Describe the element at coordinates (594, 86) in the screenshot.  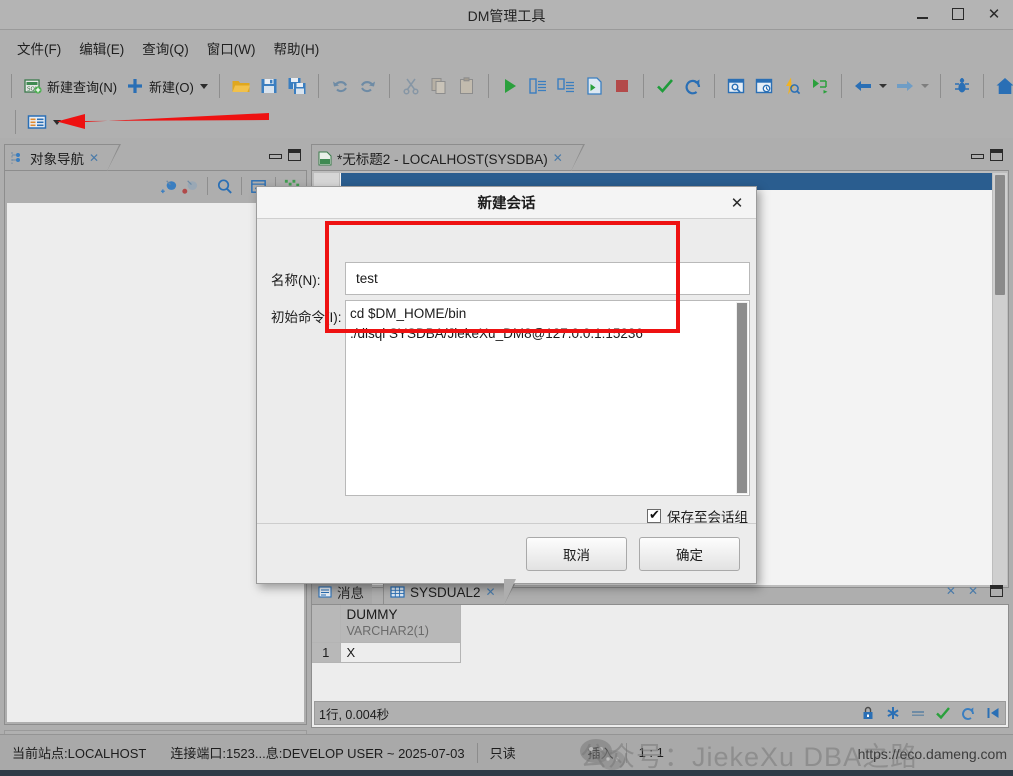
I see `execute-to-file-button` at that location.